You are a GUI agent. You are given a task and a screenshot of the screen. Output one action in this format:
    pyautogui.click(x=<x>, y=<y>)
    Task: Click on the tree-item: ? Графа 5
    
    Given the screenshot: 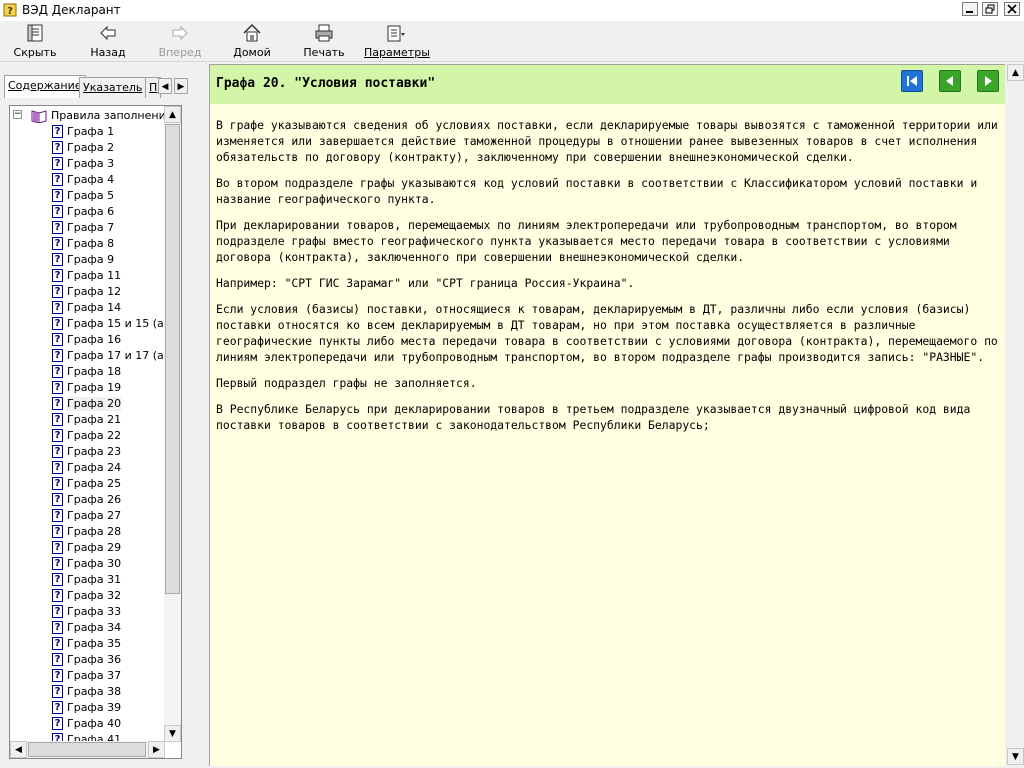 What is the action you would take?
    pyautogui.click(x=83, y=197)
    